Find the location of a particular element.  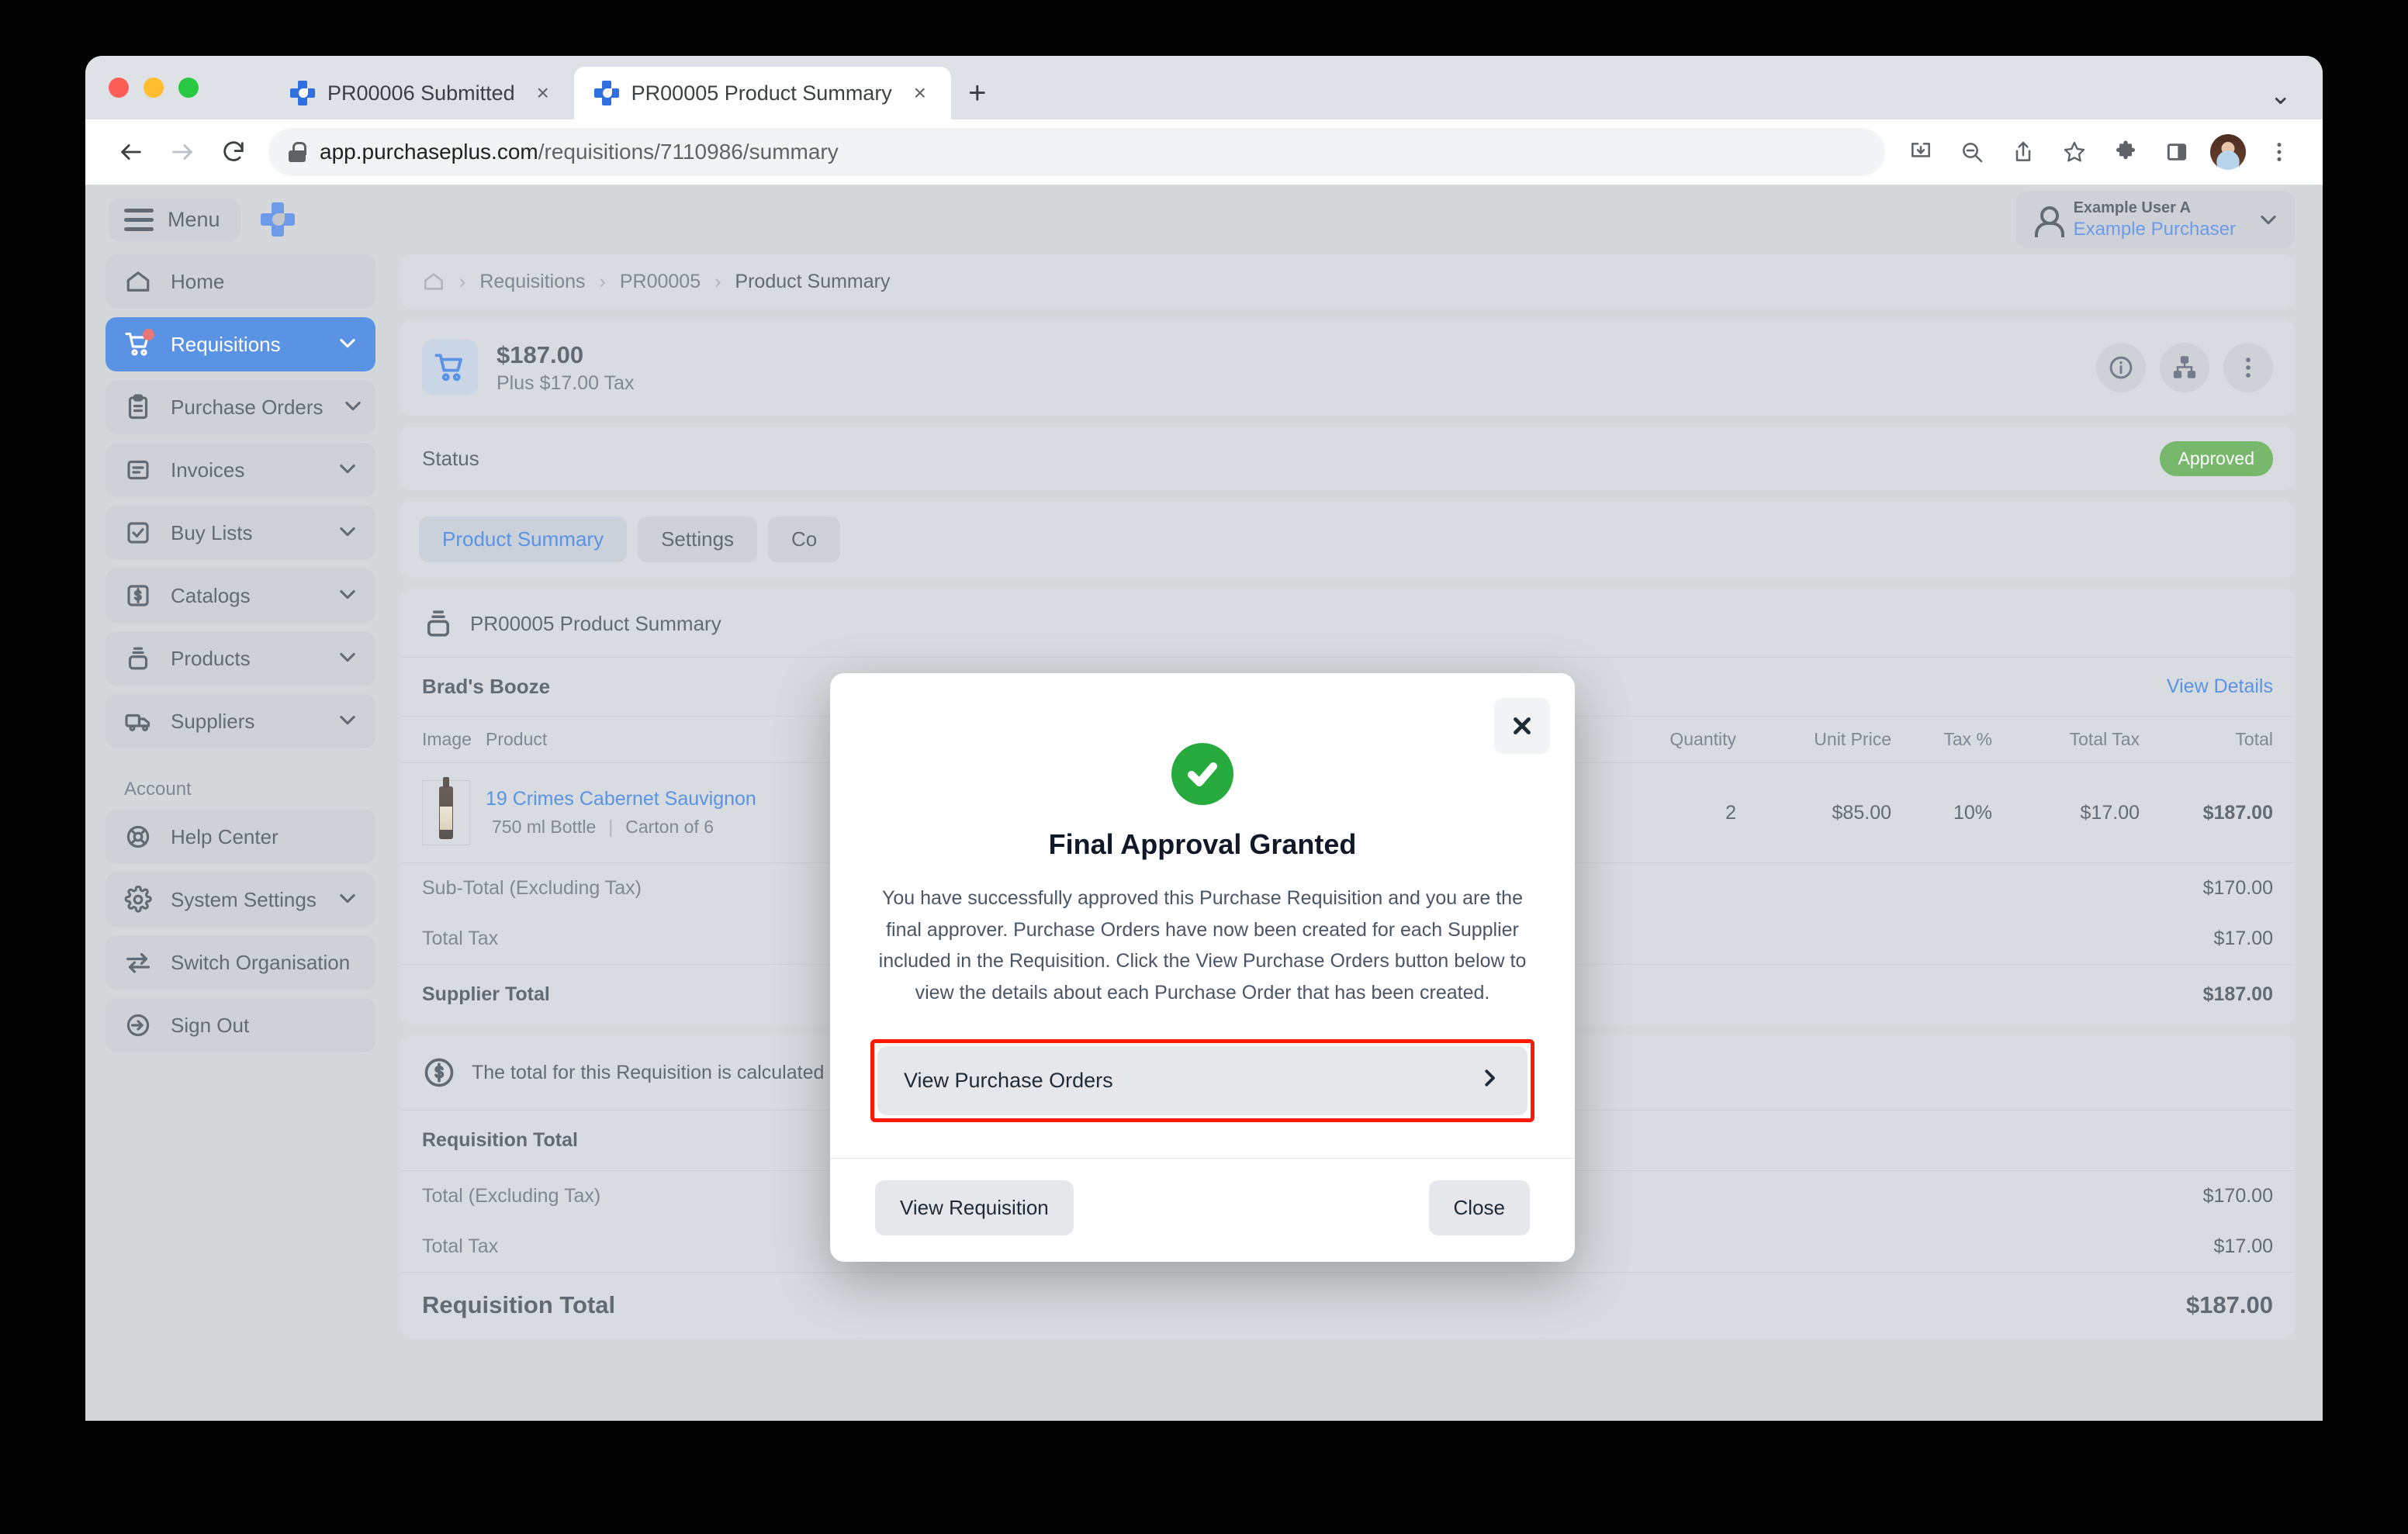

forward-button is located at coordinates (182, 152).